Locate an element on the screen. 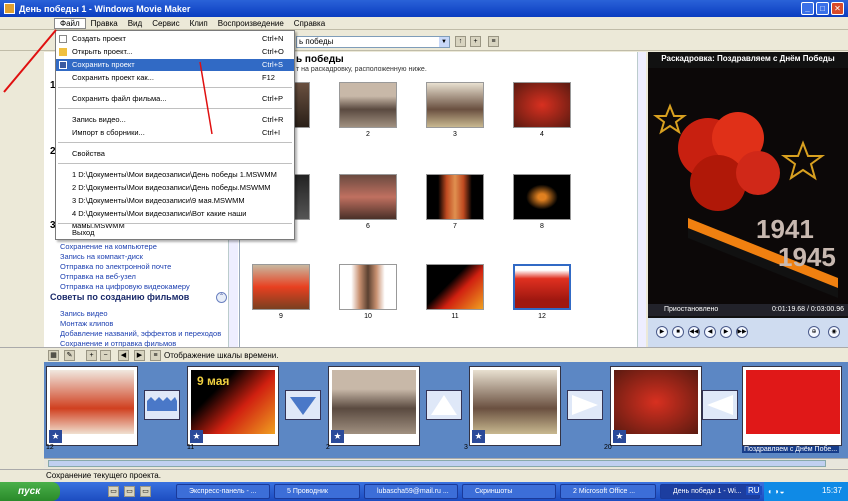  chevron-down-icon: ▼ is located at coordinates (444, 42).